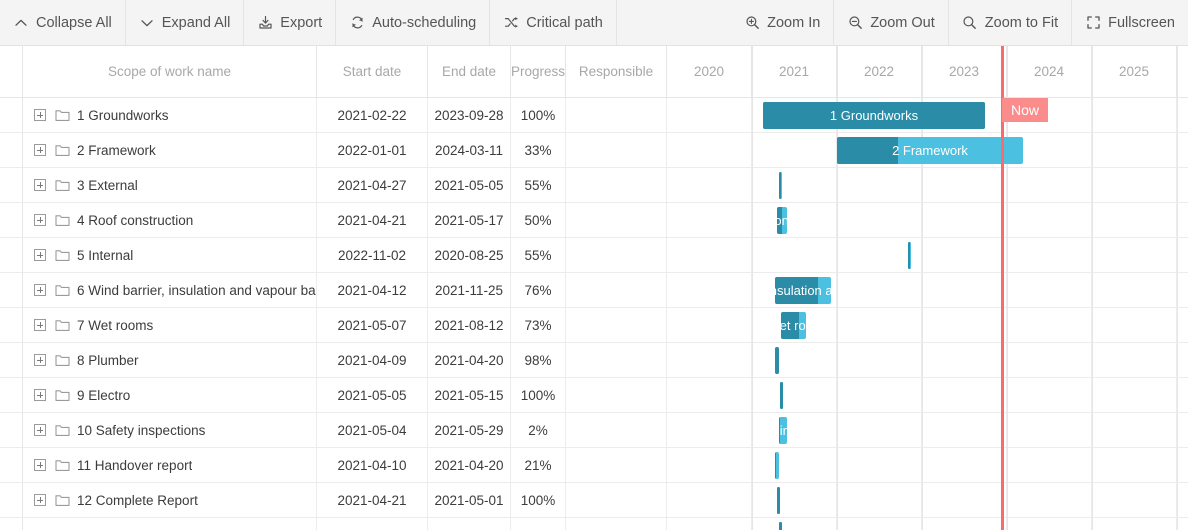 Image resolution: width=1188 pixels, height=530 pixels. I want to click on column-header-end: End date, so click(469, 71).